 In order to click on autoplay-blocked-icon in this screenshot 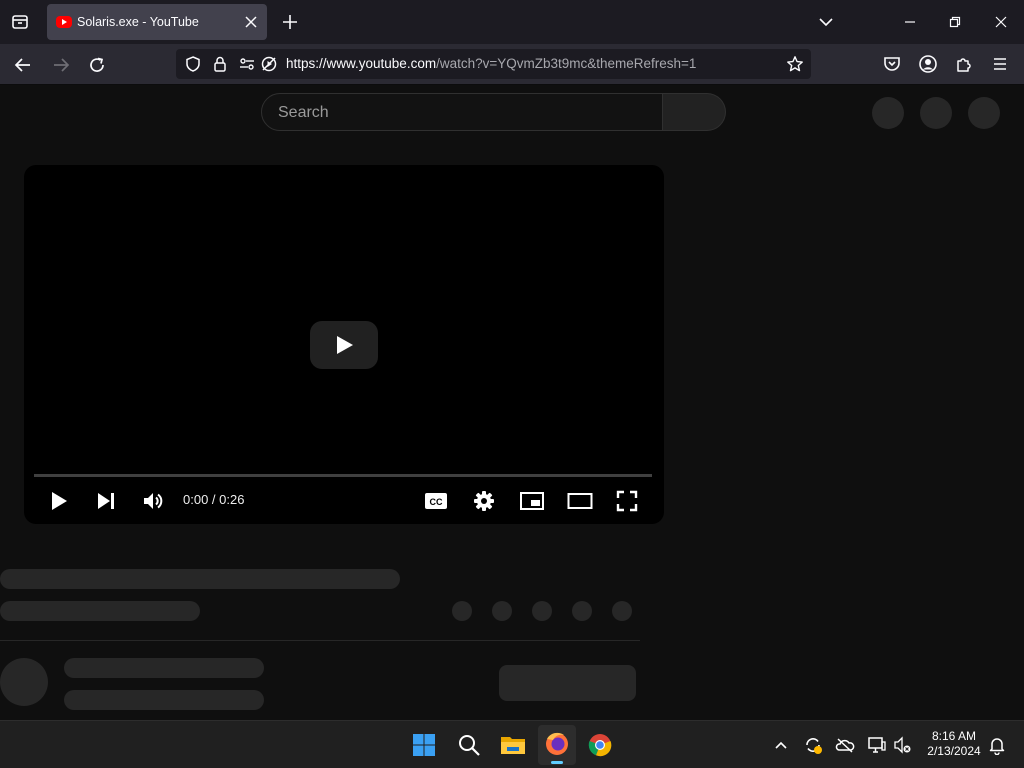, I will do `click(269, 64)`.